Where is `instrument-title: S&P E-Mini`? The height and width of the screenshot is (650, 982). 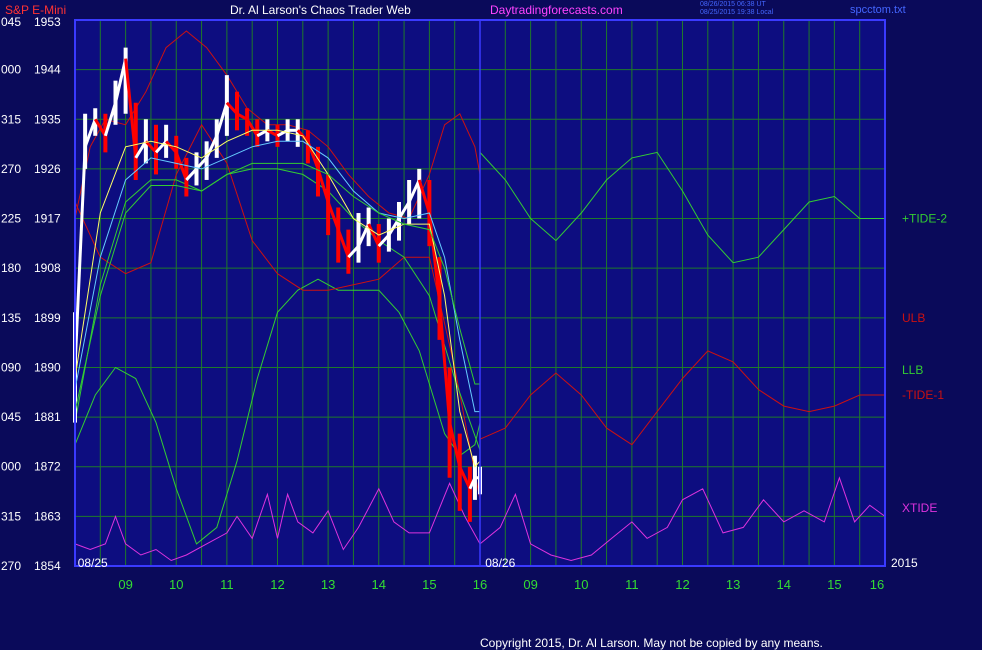
instrument-title: S&P E-Mini is located at coordinates (36, 10).